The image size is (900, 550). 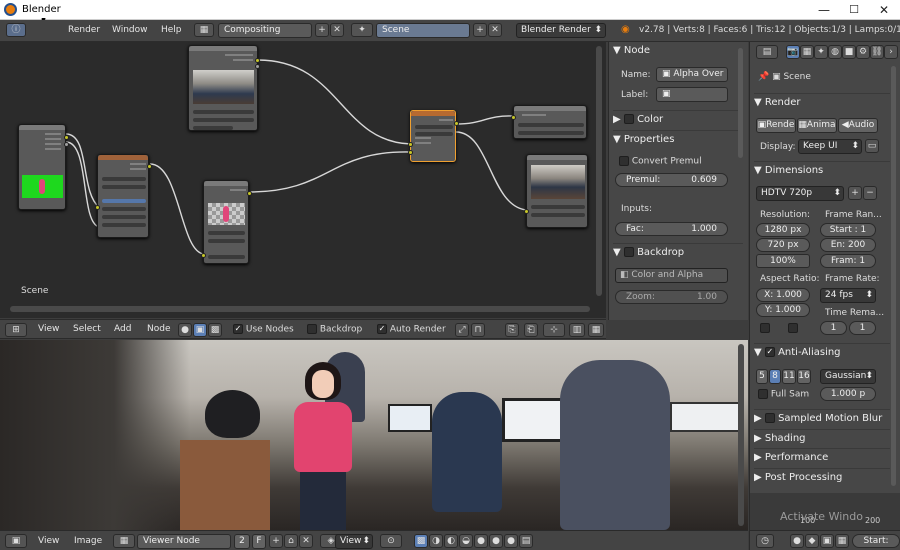 I want to click on horizontal-scrollbar, so click(x=300, y=309).